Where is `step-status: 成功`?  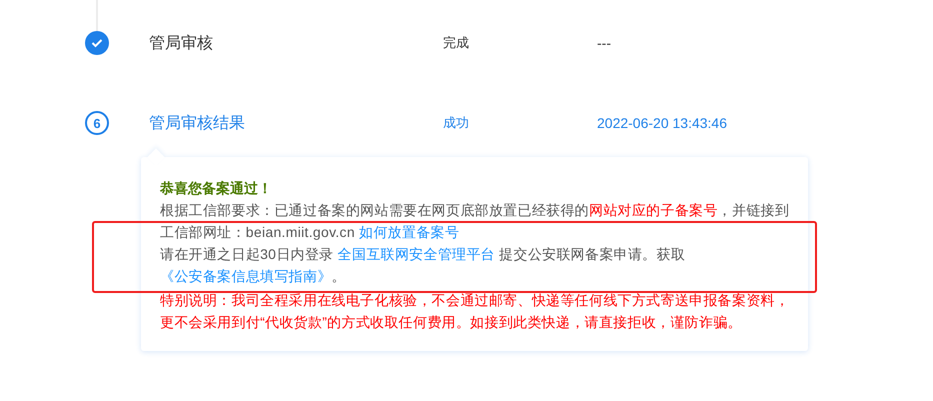
step-status: 成功 is located at coordinates (456, 123).